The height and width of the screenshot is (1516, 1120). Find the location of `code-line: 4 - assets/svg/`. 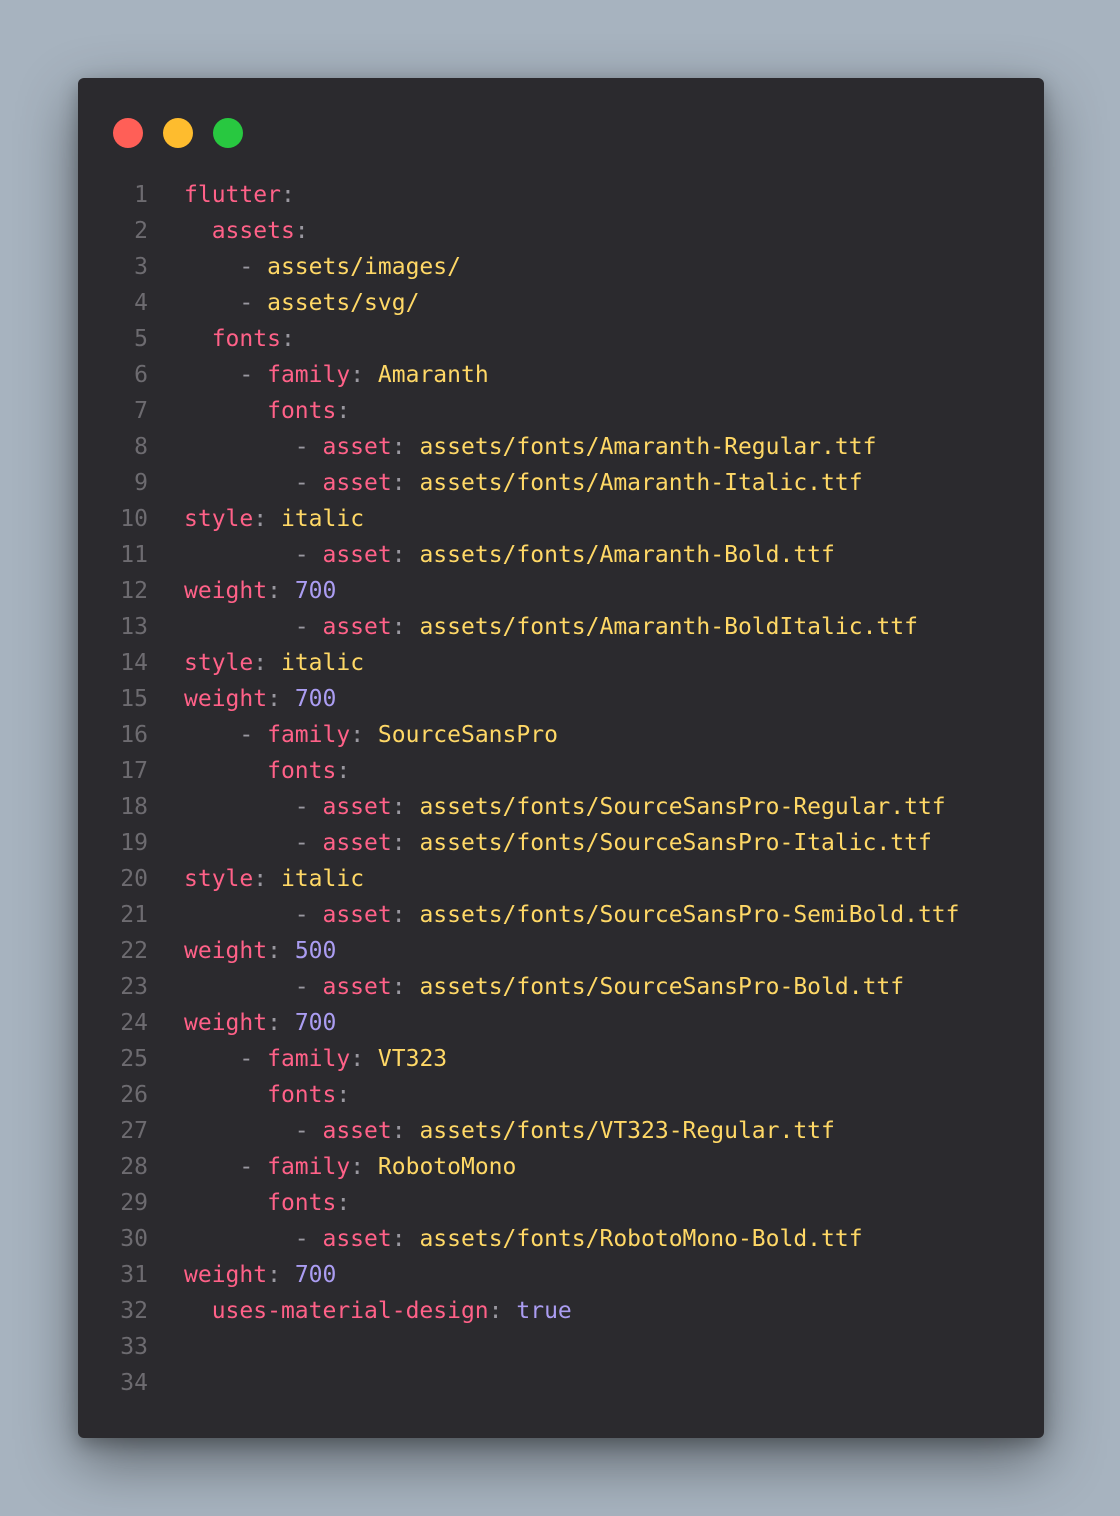

code-line: 4 - assets/svg/ is located at coordinates (561, 303).